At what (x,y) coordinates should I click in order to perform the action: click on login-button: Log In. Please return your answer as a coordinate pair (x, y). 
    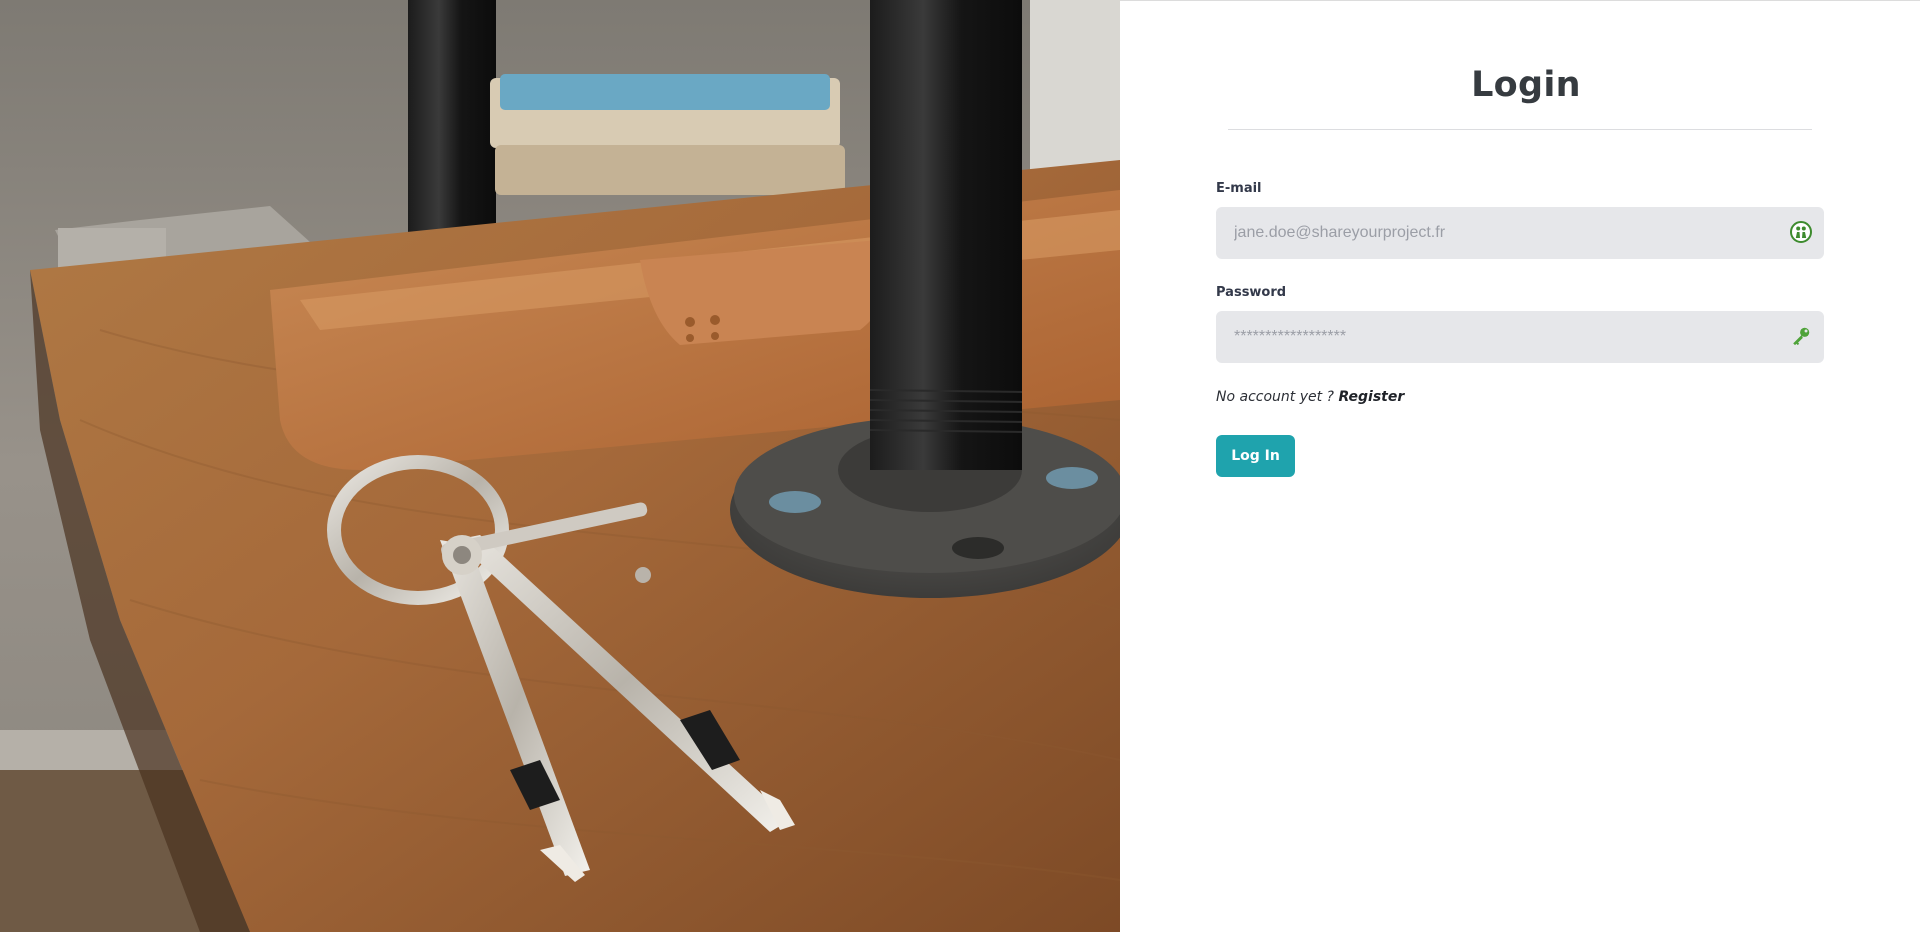
    Looking at the image, I should click on (1255, 456).